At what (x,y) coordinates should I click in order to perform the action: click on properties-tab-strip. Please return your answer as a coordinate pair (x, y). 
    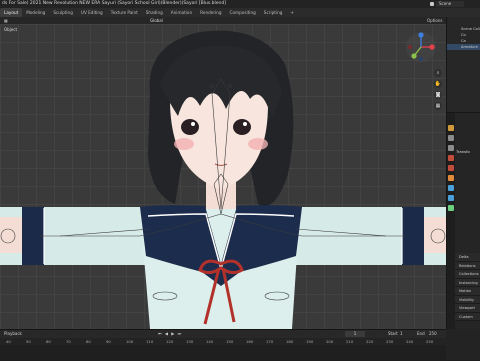
    Looking at the image, I should click on (451, 221).